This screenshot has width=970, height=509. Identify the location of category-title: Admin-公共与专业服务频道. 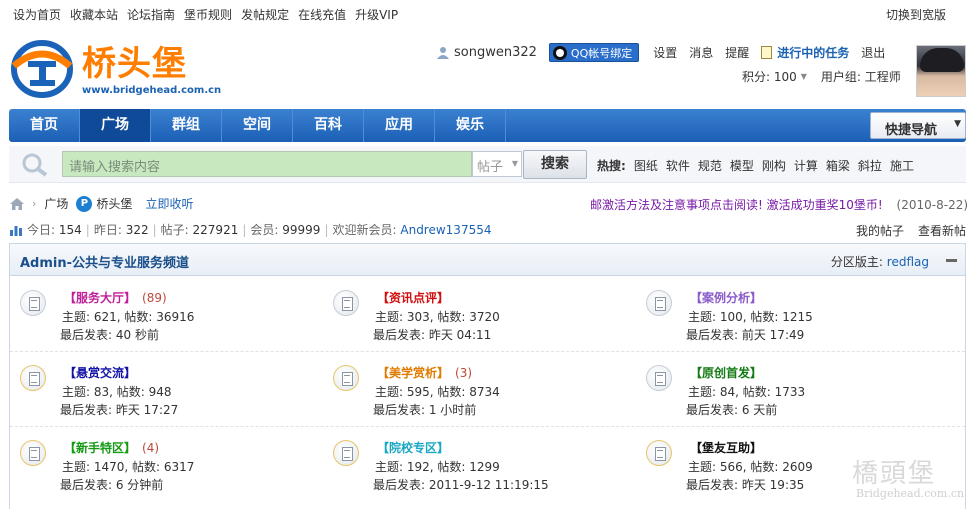
(104, 261).